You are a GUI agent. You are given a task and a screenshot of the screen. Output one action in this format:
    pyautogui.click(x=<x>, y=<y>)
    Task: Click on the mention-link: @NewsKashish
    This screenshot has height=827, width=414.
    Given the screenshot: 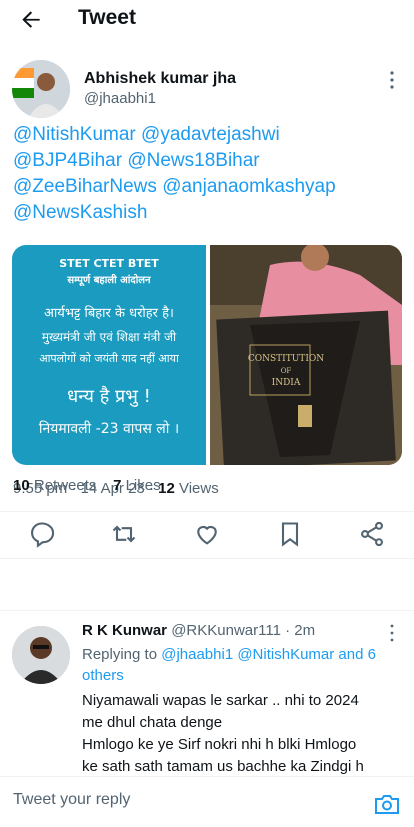 What is the action you would take?
    pyautogui.click(x=80, y=212)
    